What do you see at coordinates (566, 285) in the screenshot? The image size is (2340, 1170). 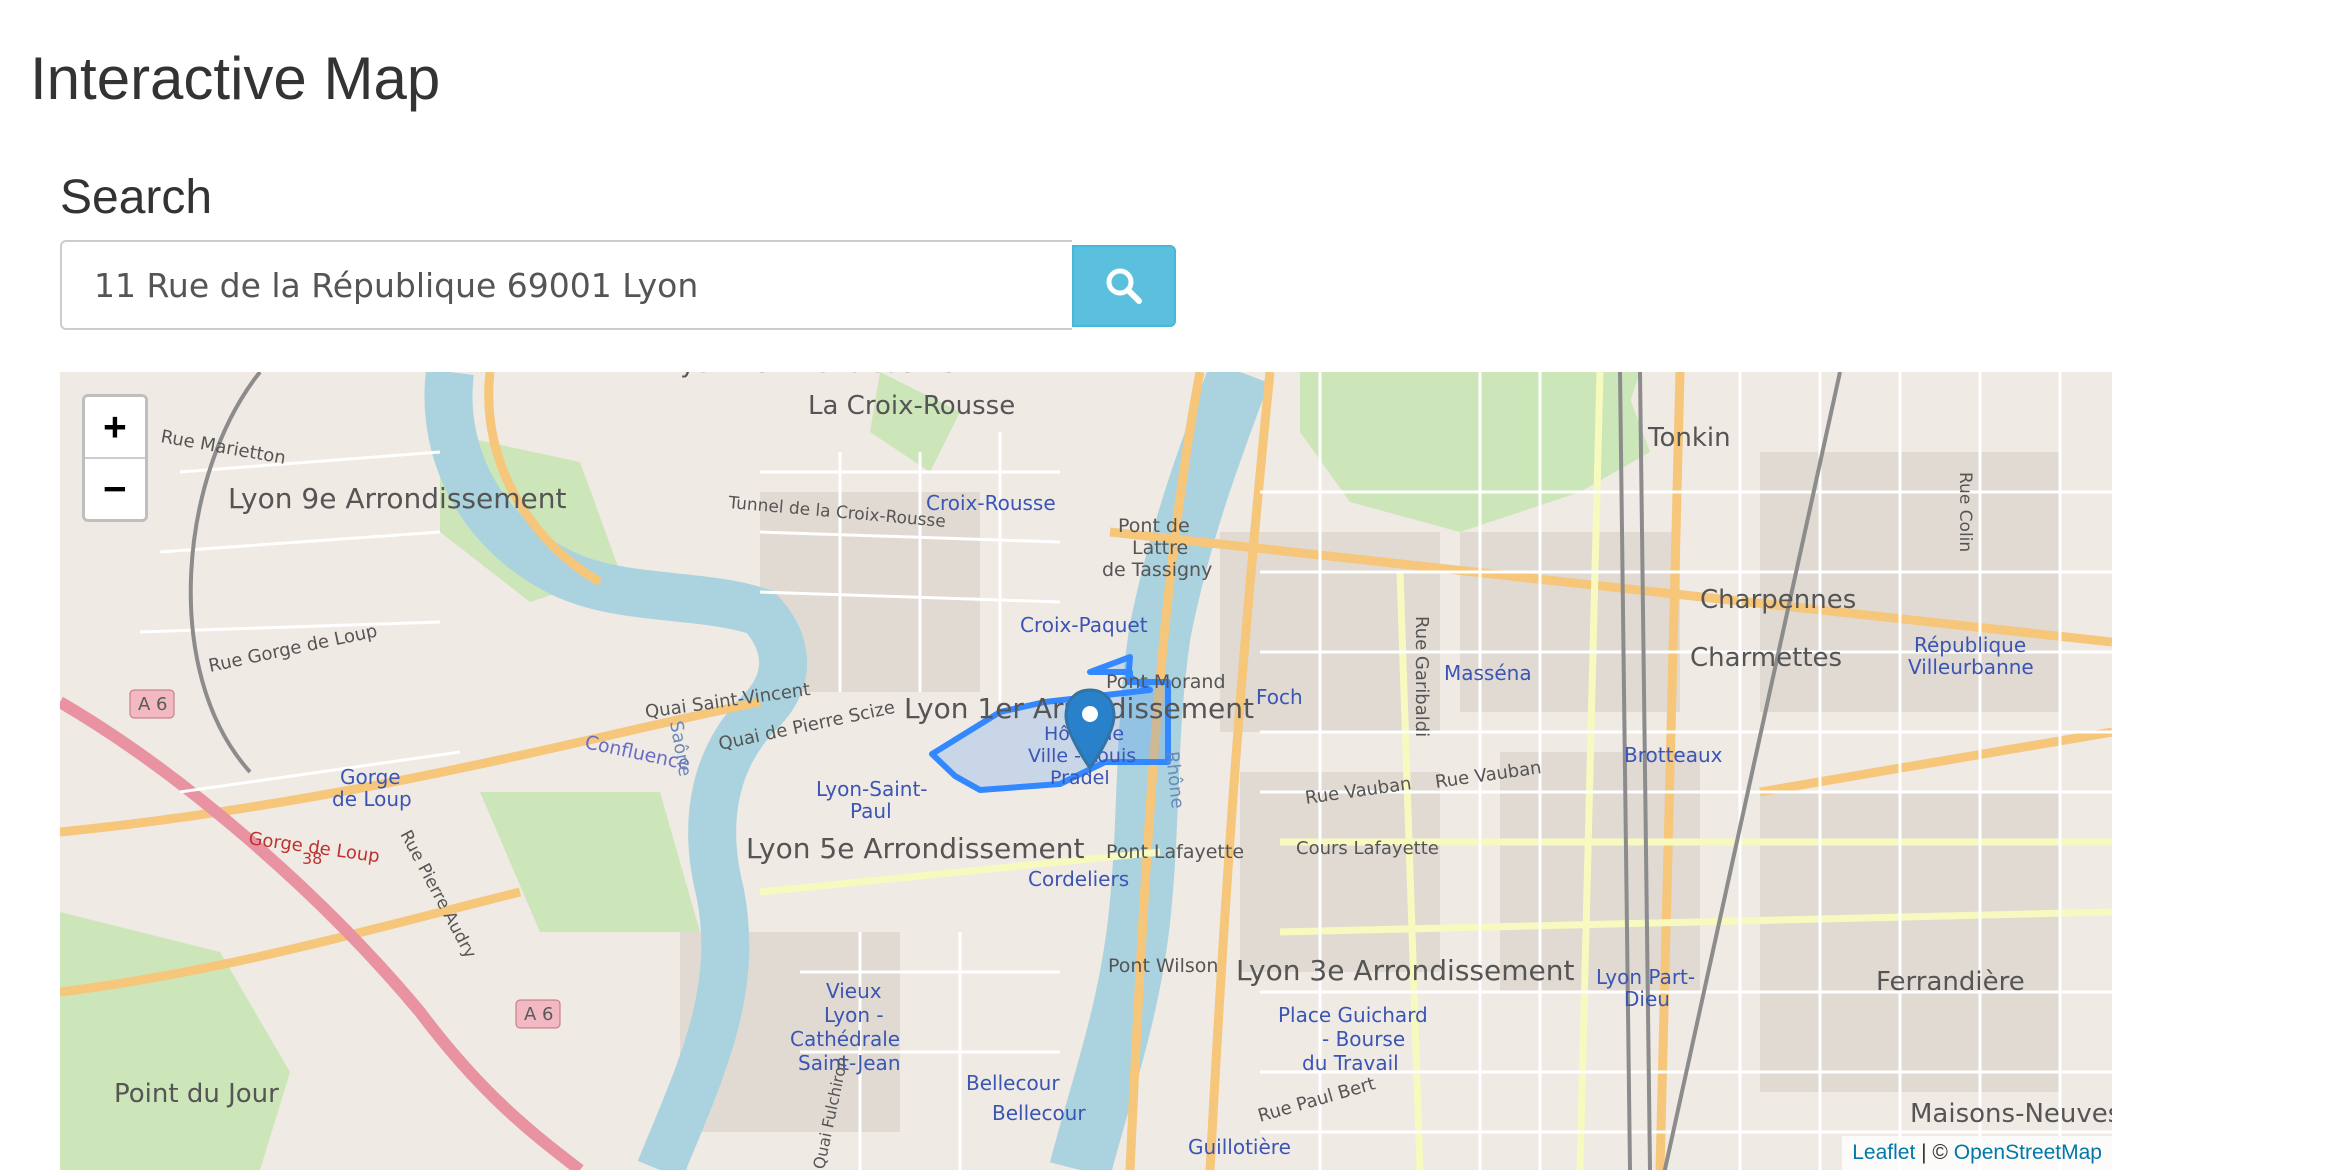 I see `search-input` at bounding box center [566, 285].